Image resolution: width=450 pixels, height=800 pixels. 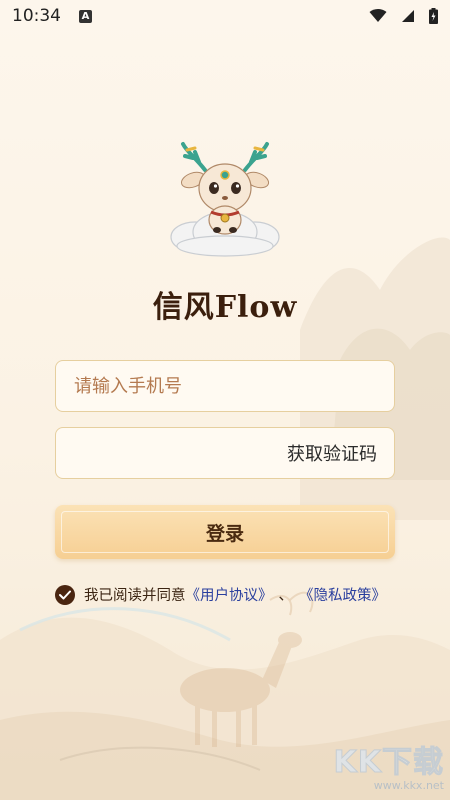 I want to click on phone-input, so click(x=225, y=386).